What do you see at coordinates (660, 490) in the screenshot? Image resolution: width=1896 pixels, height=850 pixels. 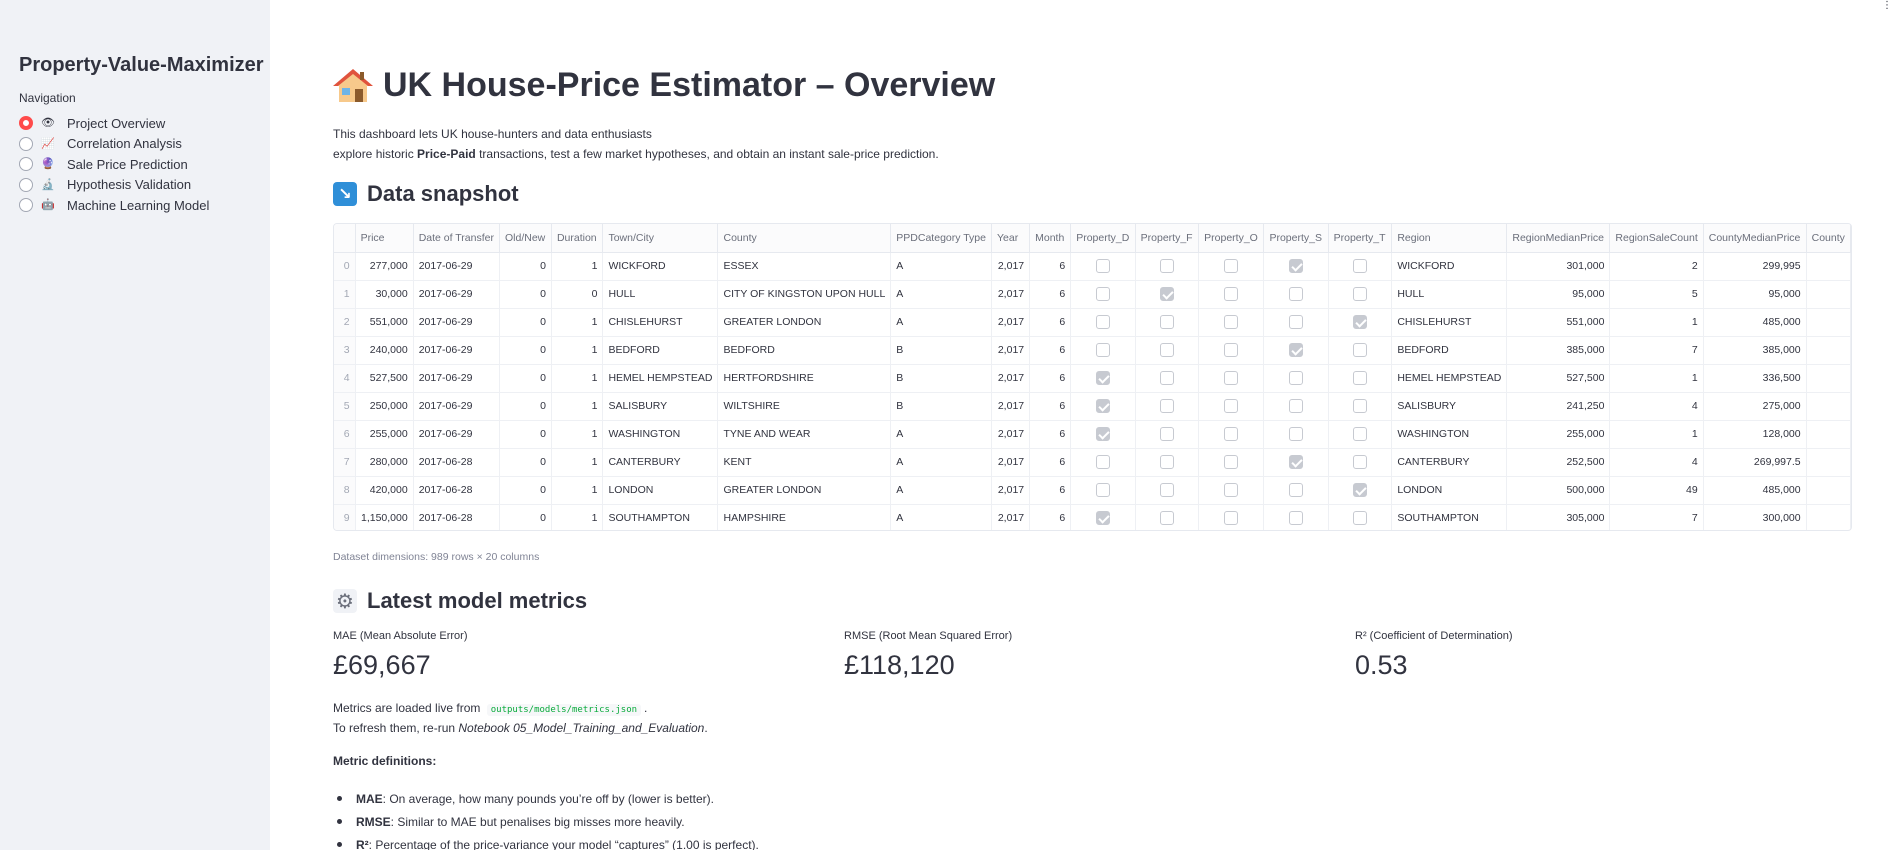 I see `table-cell: LONDON` at bounding box center [660, 490].